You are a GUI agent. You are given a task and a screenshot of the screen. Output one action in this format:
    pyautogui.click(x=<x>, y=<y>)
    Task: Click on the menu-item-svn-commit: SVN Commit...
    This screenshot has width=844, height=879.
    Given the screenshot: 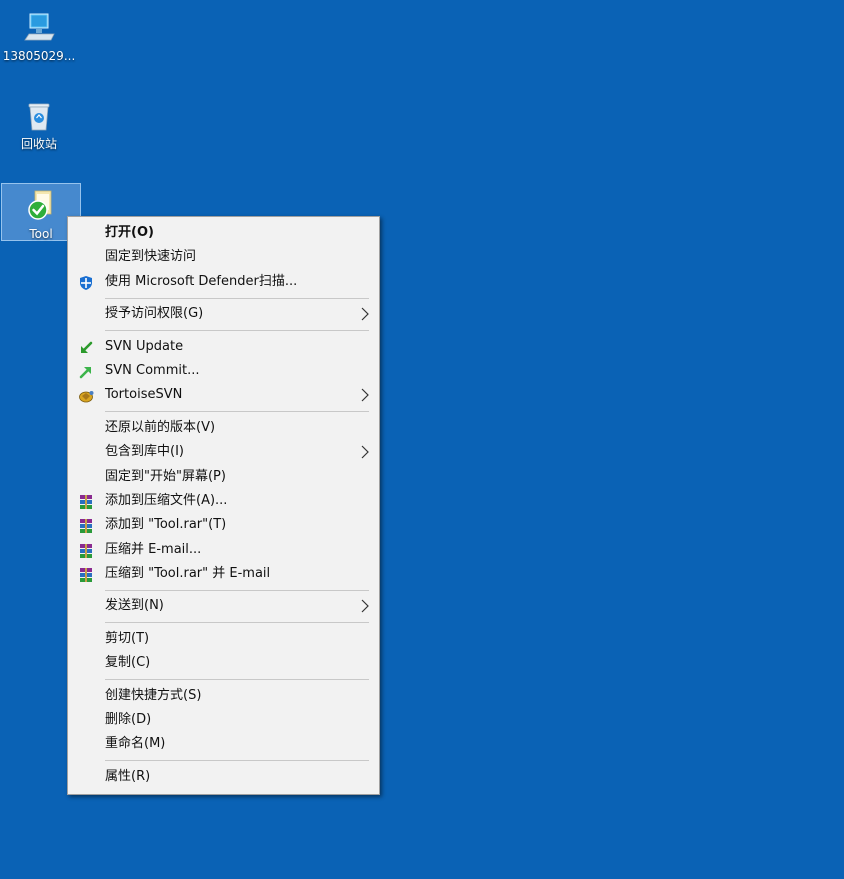 What is the action you would take?
    pyautogui.click(x=223, y=371)
    